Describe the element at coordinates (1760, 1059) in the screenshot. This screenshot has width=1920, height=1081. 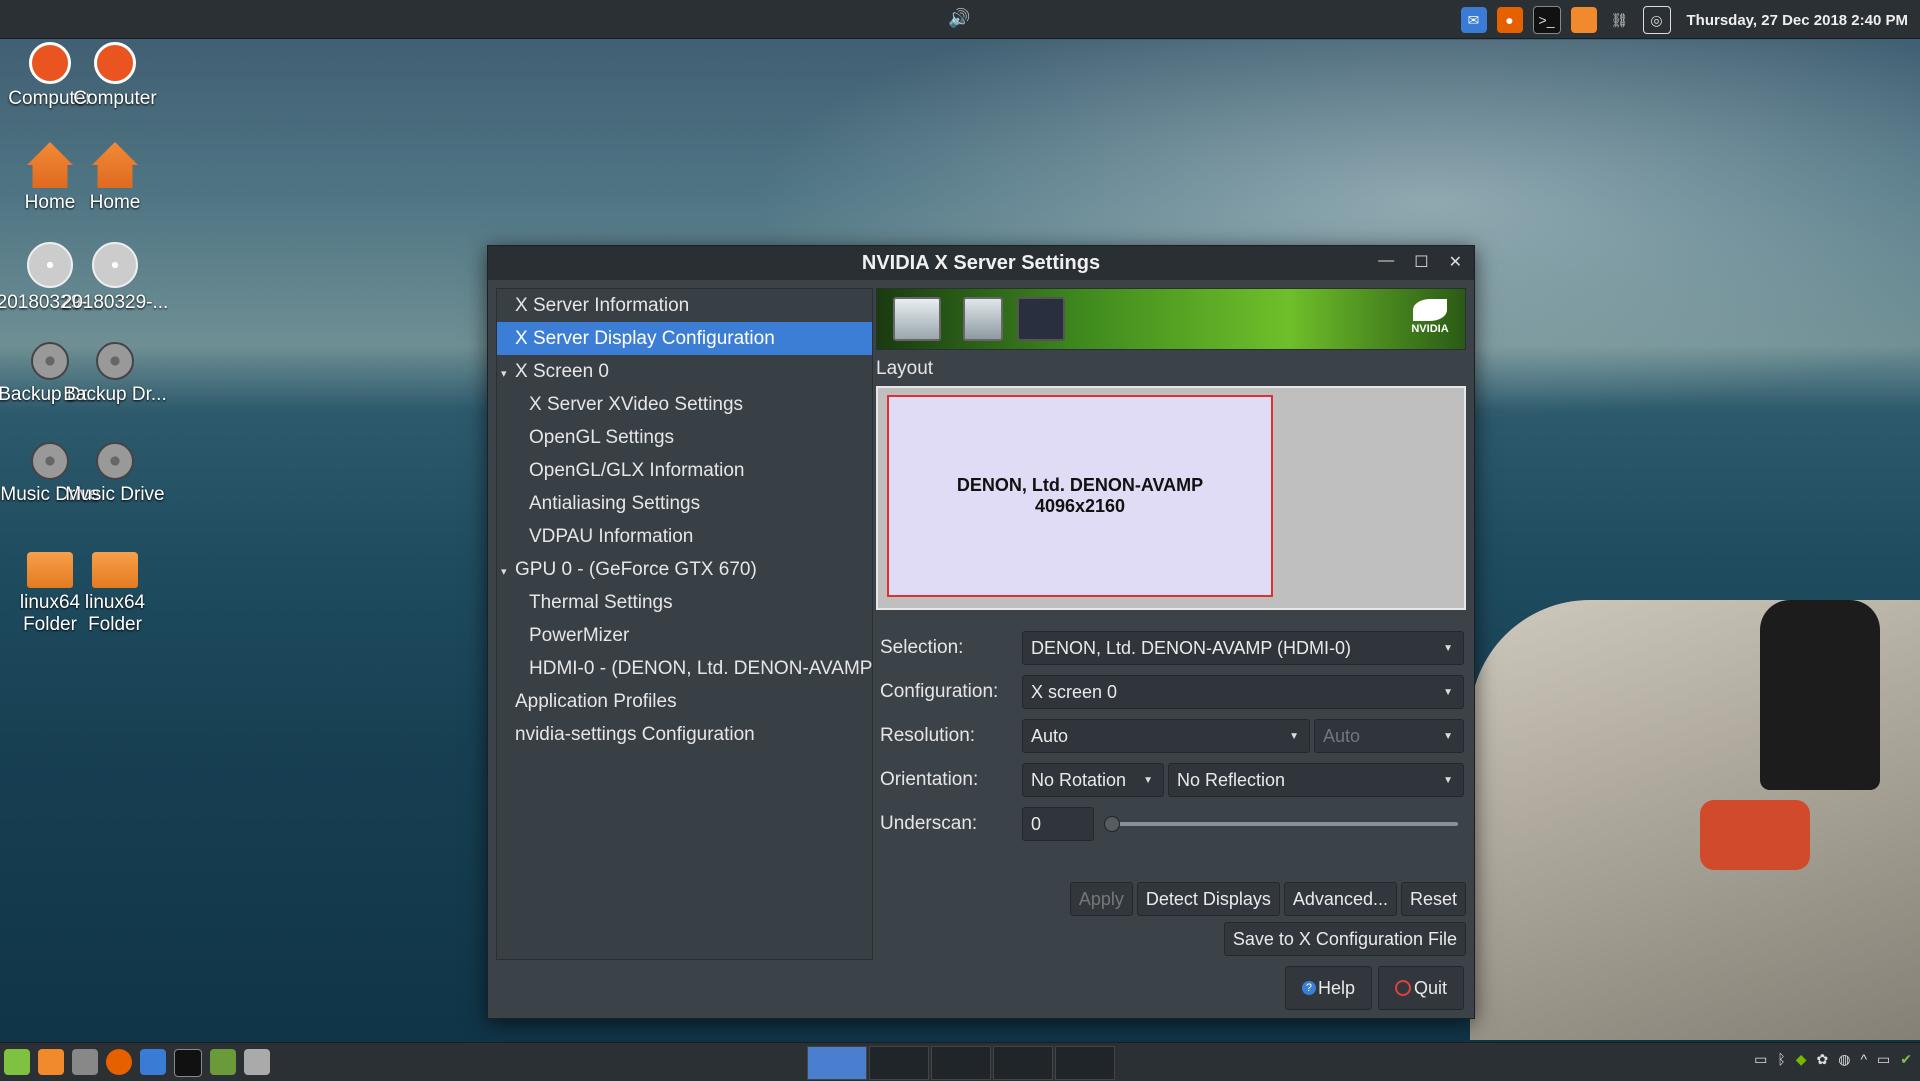
I see `terminal-icon: ▭` at that location.